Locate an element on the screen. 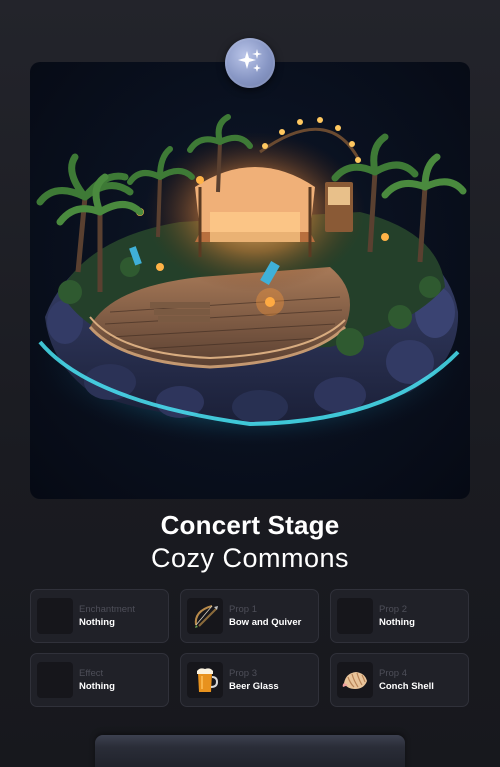 The image size is (500, 767). slot-prop-2: Prop 2 Nothing is located at coordinates (399, 616).